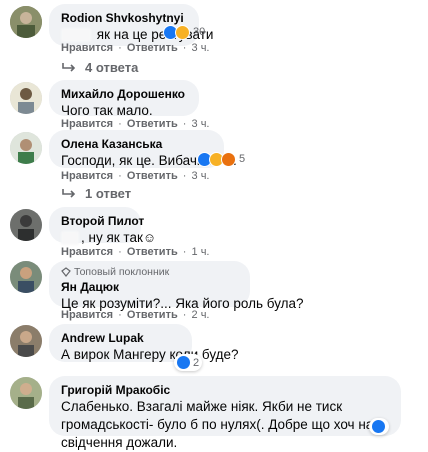 This screenshot has height=452, width=428. I want to click on comment-bubble: Второй Пилот , ну як так☺, so click(102, 226).